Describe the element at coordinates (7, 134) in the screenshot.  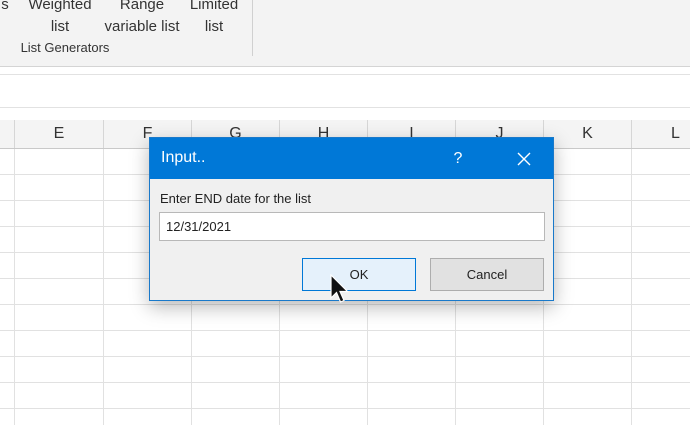
I see `select-all-corner` at that location.